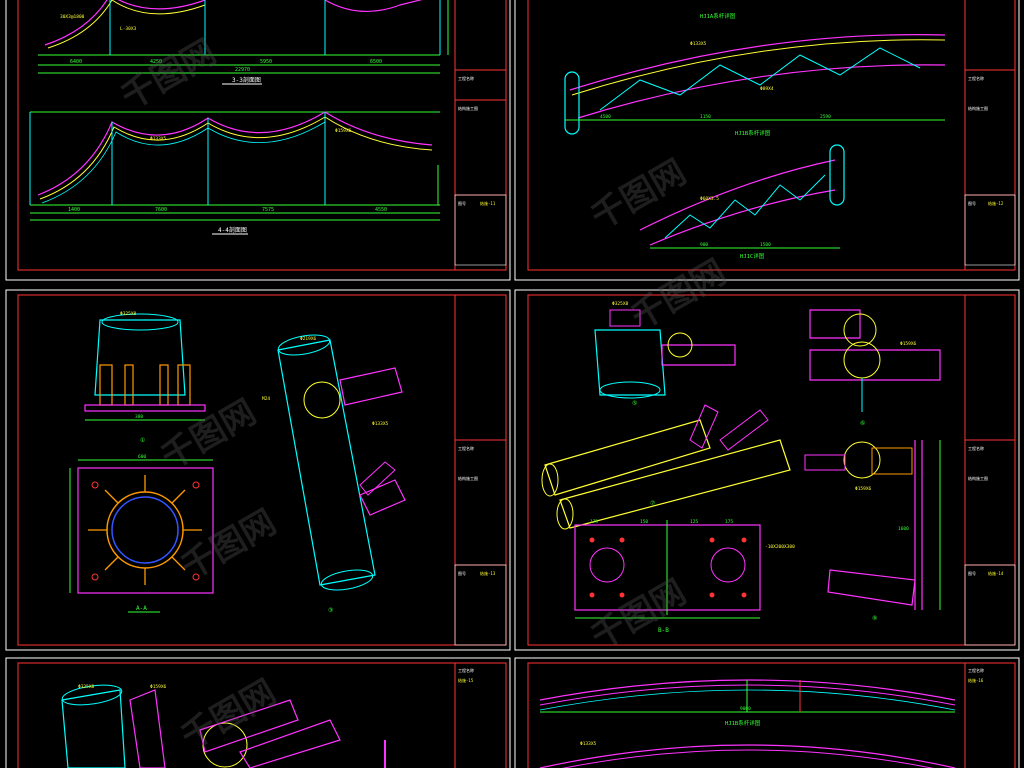 The image size is (1024, 768). What do you see at coordinates (488, 203) in the screenshot?
I see `tb-no: 结施-11` at bounding box center [488, 203].